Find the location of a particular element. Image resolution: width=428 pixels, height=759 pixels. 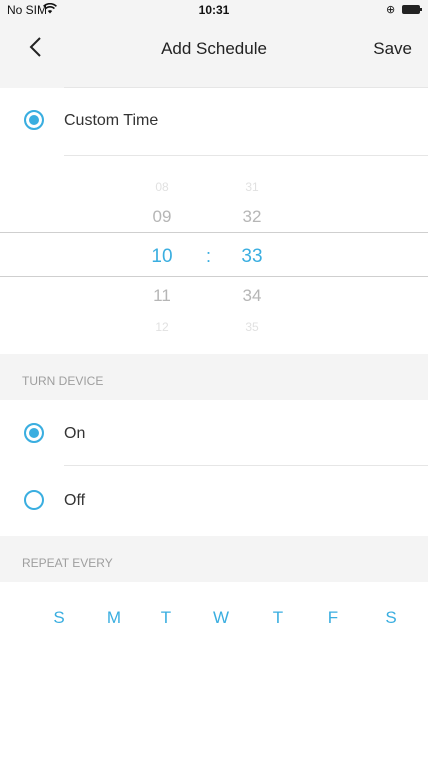

weekday-wednesday: W is located at coordinates (221, 618).